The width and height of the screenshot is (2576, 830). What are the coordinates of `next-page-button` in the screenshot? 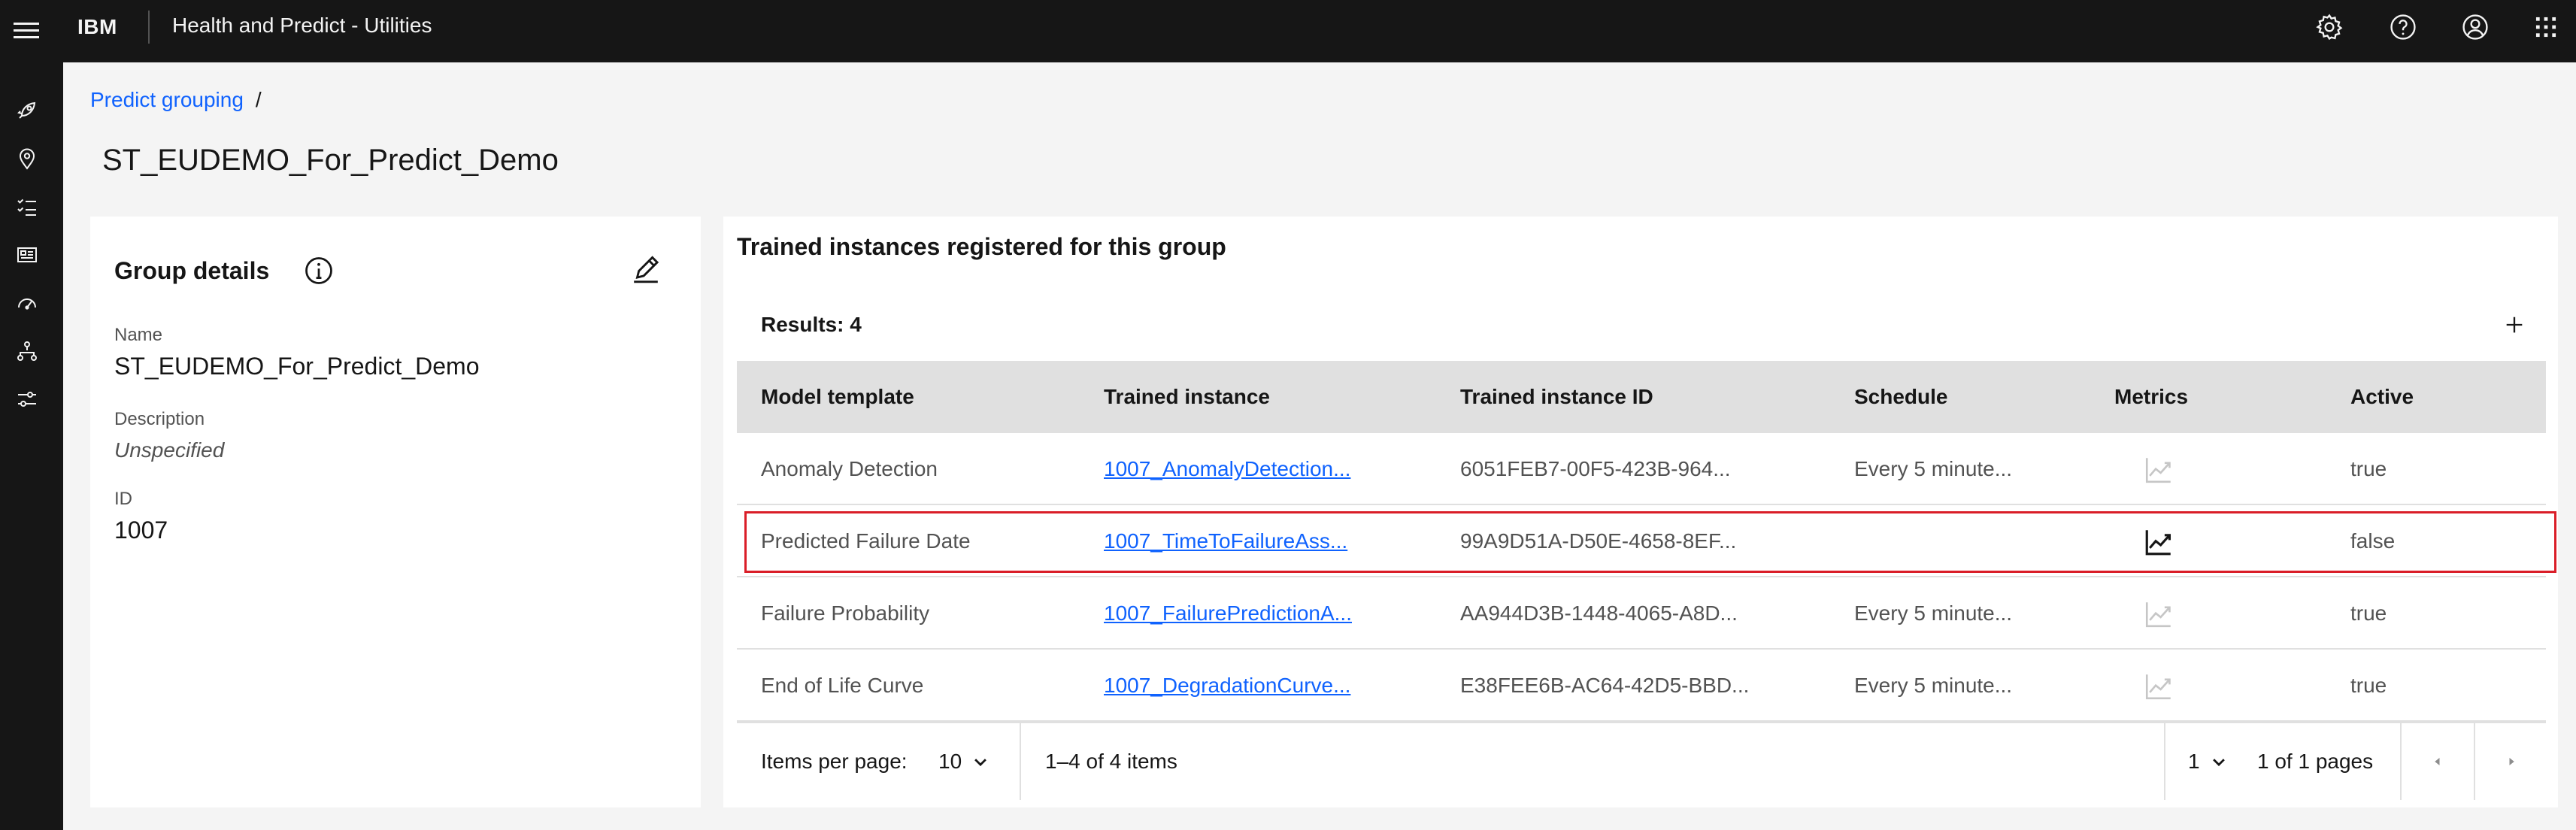 It's located at (2511, 761).